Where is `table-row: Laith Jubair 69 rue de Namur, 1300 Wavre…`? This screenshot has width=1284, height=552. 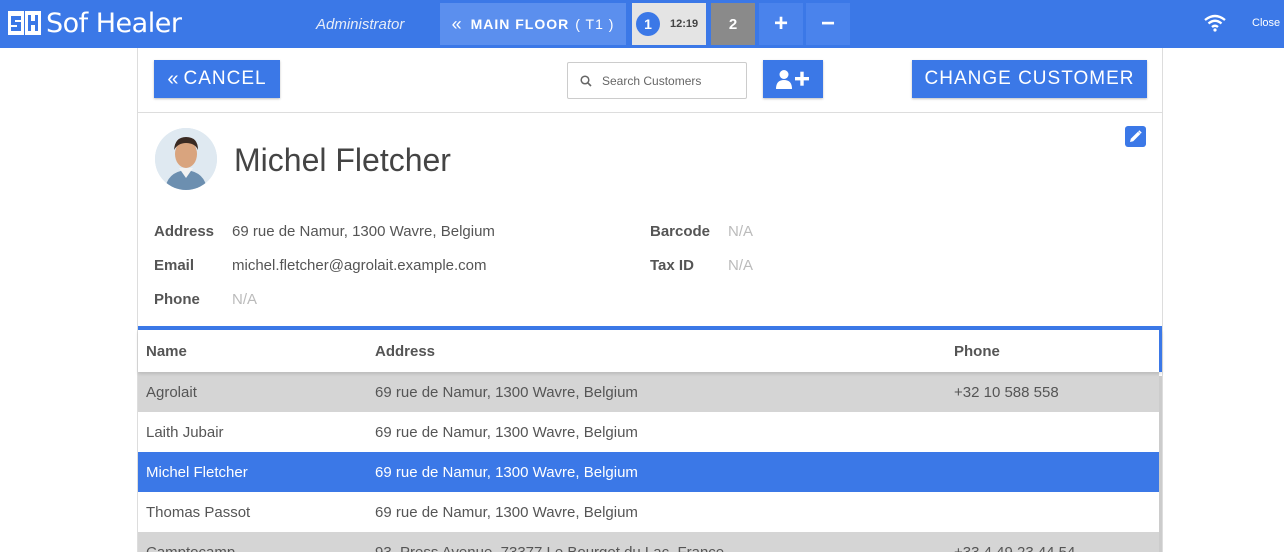 table-row: Laith Jubair 69 rue de Namur, 1300 Wavre… is located at coordinates (648, 432).